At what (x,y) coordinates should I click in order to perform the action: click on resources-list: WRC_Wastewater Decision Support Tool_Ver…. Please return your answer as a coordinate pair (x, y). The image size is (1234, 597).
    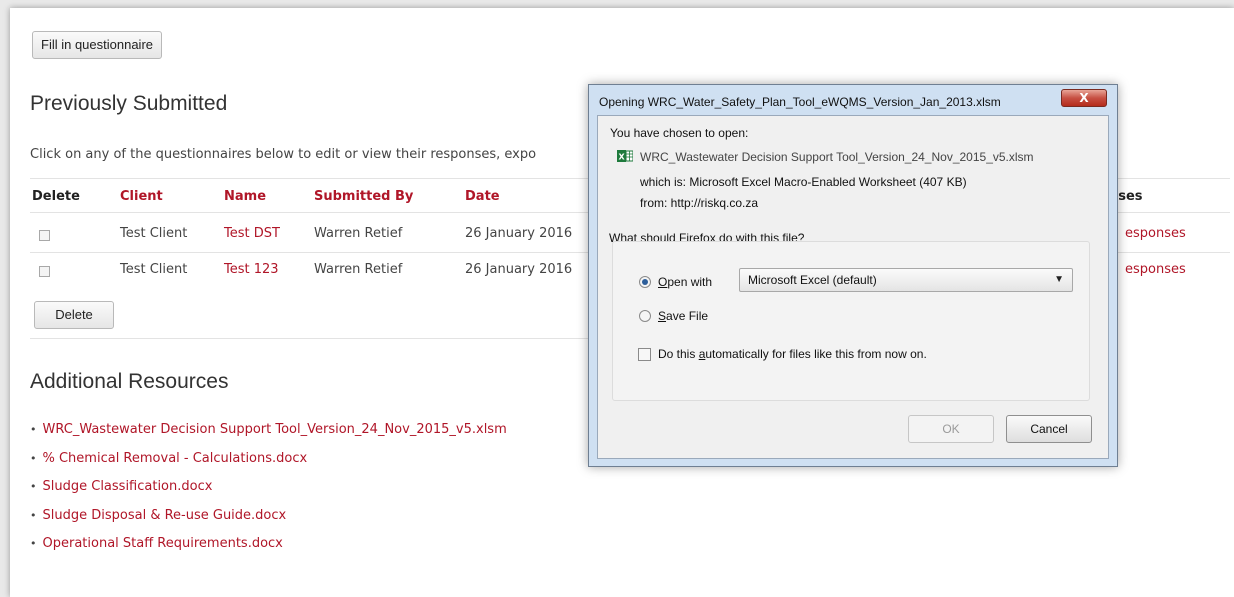
    Looking at the image, I should click on (268, 493).